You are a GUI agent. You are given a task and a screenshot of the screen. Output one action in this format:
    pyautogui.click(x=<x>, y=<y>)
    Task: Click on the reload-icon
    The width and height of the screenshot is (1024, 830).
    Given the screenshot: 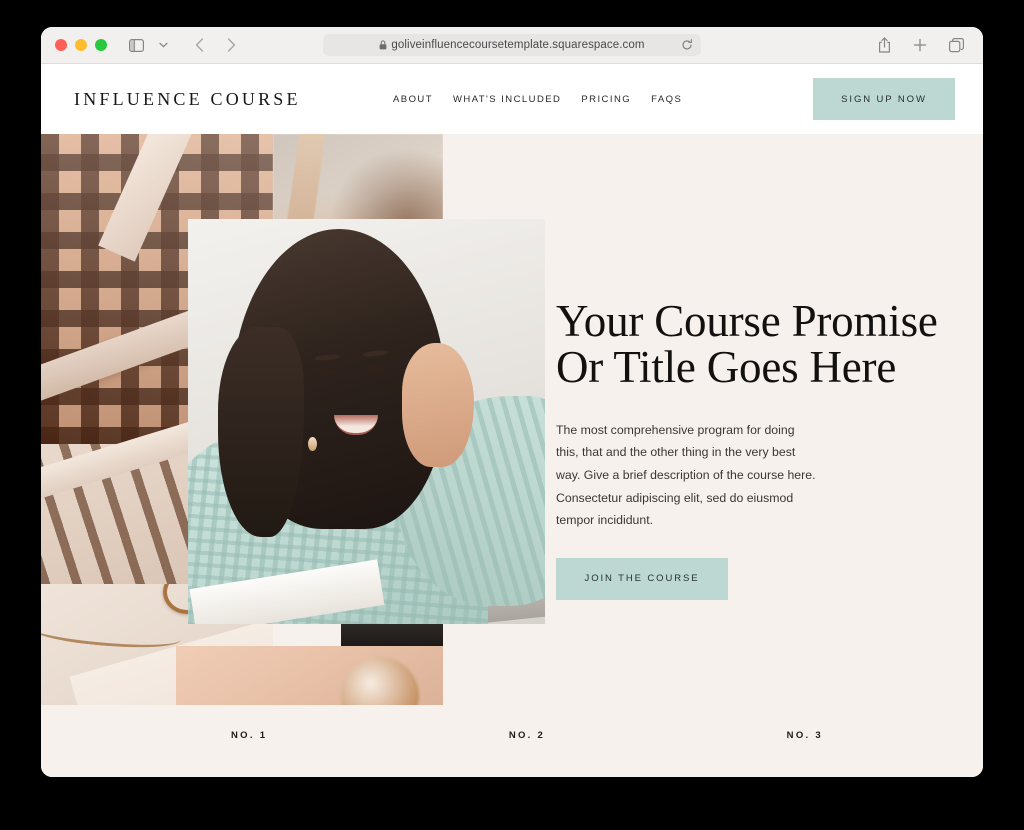 What is the action you would take?
    pyautogui.click(x=687, y=45)
    